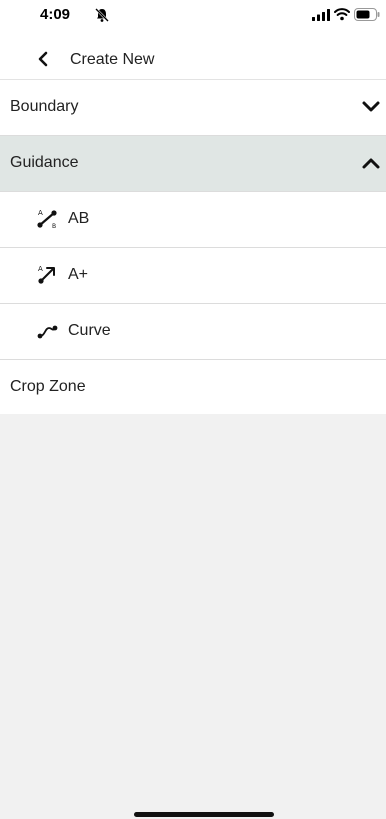  I want to click on menu-item-label: Crop Zone, so click(48, 386).